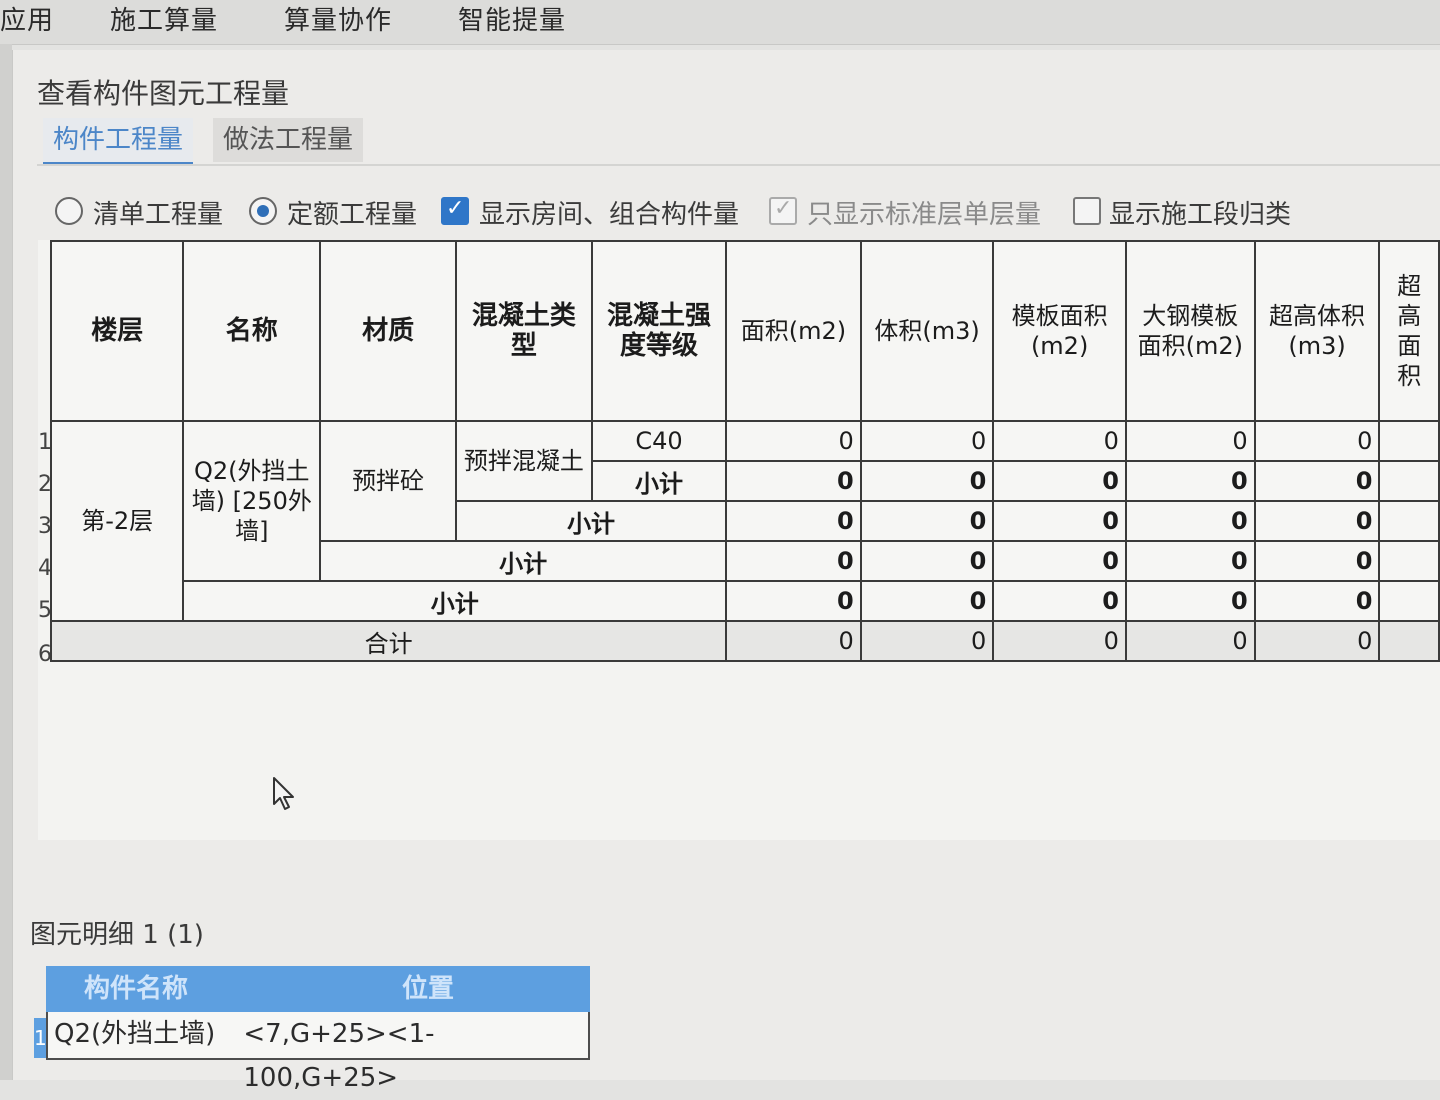 The image size is (1440, 1100). What do you see at coordinates (45, 526) in the screenshot?
I see `row-number: 3` at bounding box center [45, 526].